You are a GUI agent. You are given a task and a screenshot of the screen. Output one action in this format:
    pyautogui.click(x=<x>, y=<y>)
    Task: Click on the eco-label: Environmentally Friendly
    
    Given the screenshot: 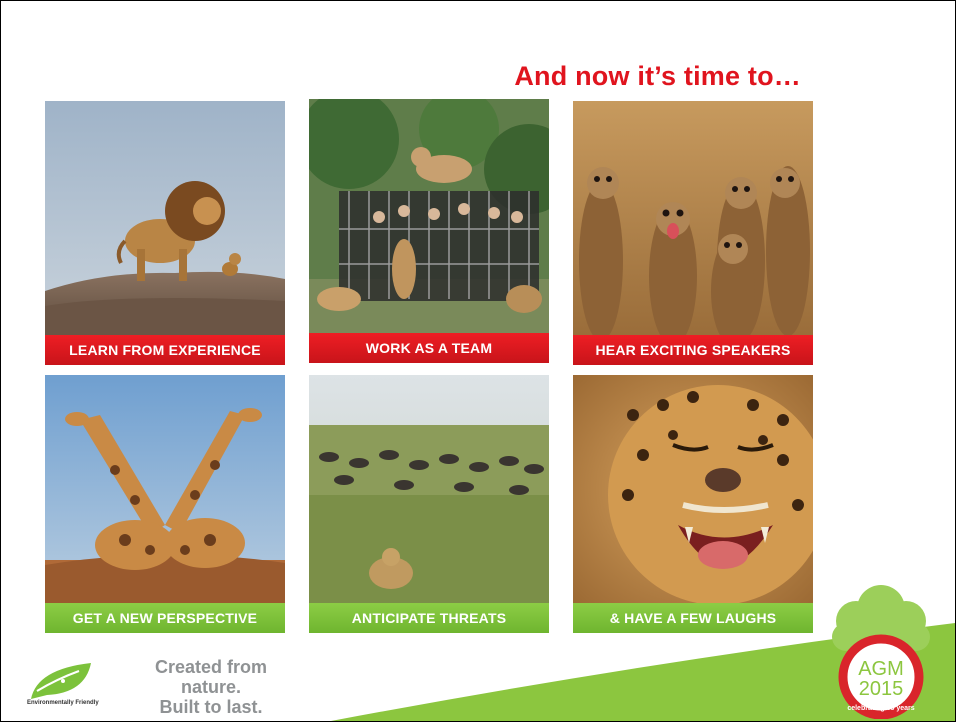 What is the action you would take?
    pyautogui.click(x=63, y=703)
    